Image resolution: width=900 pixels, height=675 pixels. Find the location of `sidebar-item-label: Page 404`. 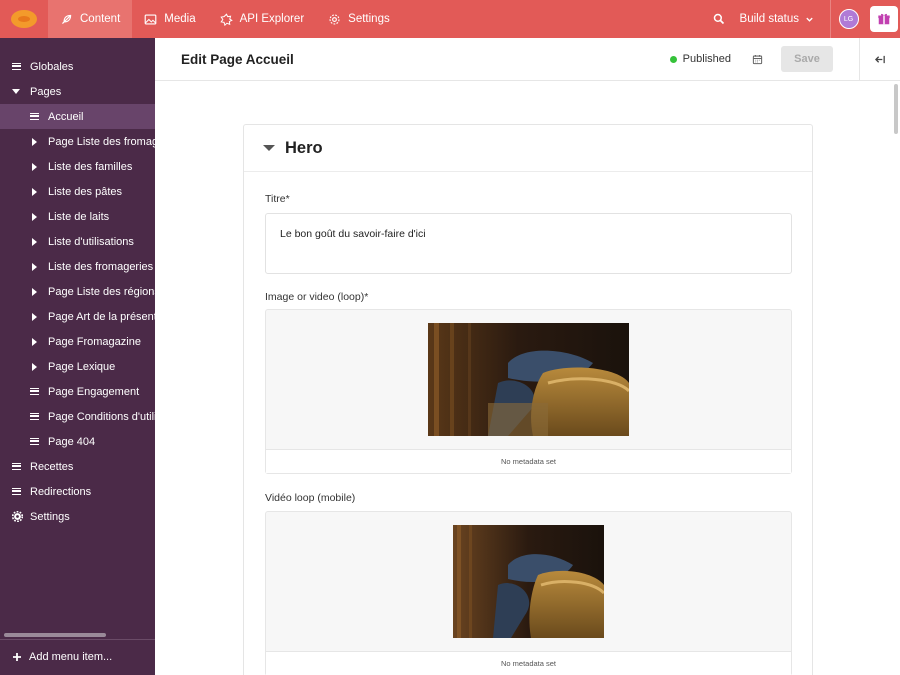

sidebar-item-label: Page 404 is located at coordinates (72, 441).